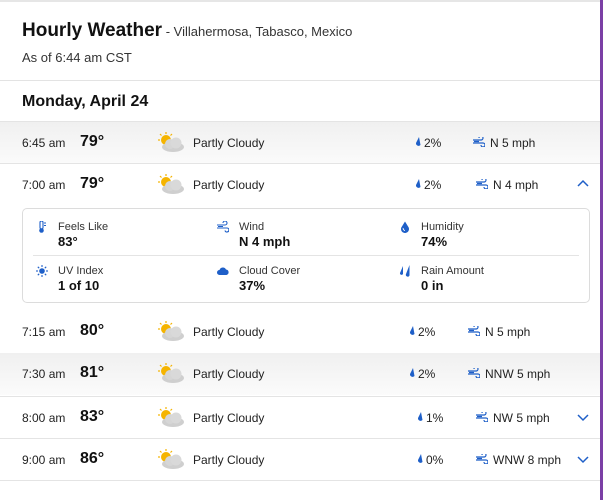 This screenshot has height=500, width=603. What do you see at coordinates (92, 416) in the screenshot?
I see `hour-temp: 83°` at bounding box center [92, 416].